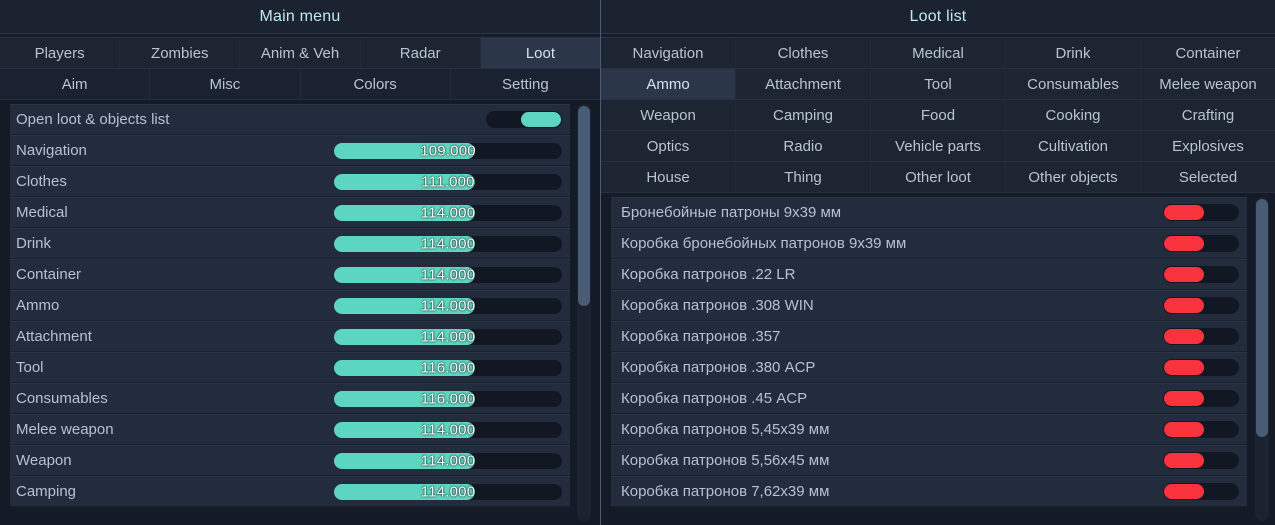 This screenshot has width=1275, height=525. Describe the element at coordinates (668, 177) in the screenshot. I see `tab-house: House` at that location.